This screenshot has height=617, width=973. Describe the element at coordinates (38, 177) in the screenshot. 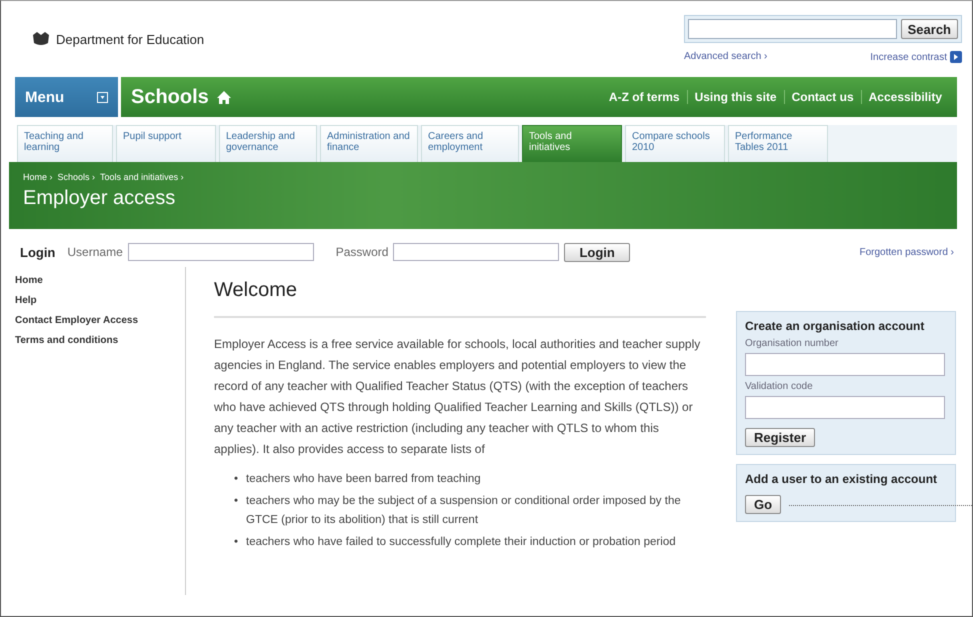

I see `breadcrumb-link: Home ›` at that location.